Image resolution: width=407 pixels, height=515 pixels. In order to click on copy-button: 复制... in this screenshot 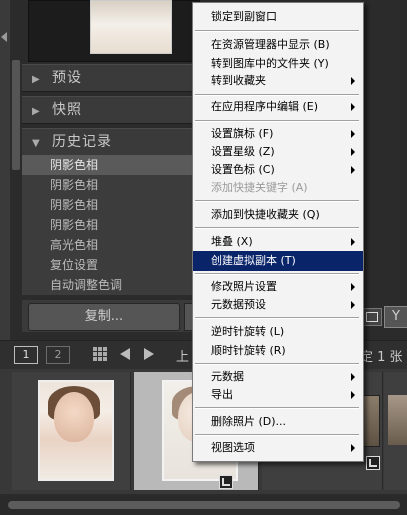, I will do `click(104, 317)`.